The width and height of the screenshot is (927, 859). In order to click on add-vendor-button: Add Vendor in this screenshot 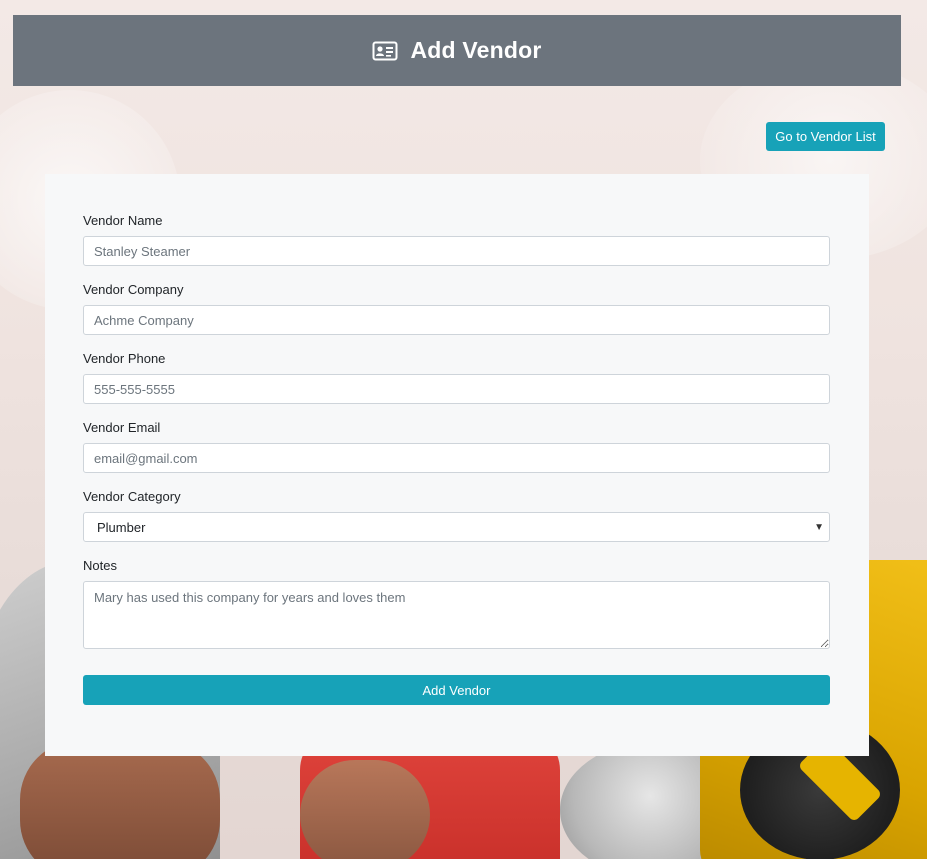, I will do `click(456, 690)`.